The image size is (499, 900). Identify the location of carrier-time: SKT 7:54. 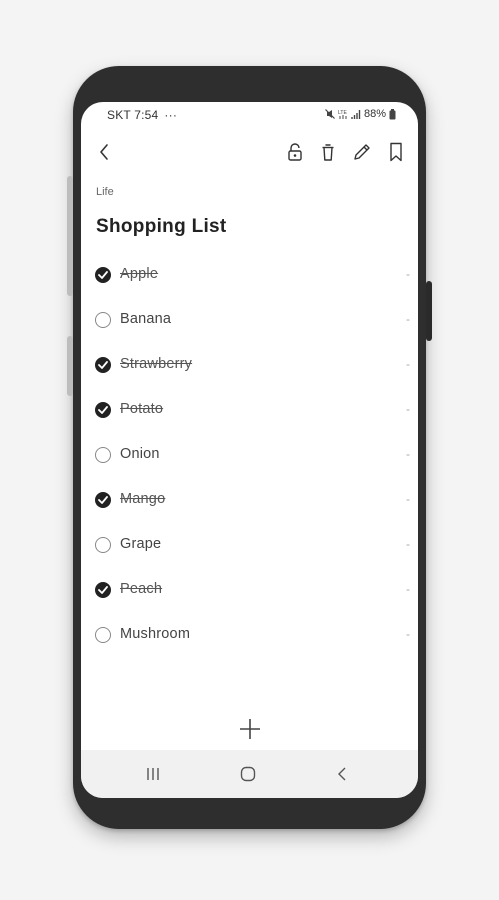
(133, 115).